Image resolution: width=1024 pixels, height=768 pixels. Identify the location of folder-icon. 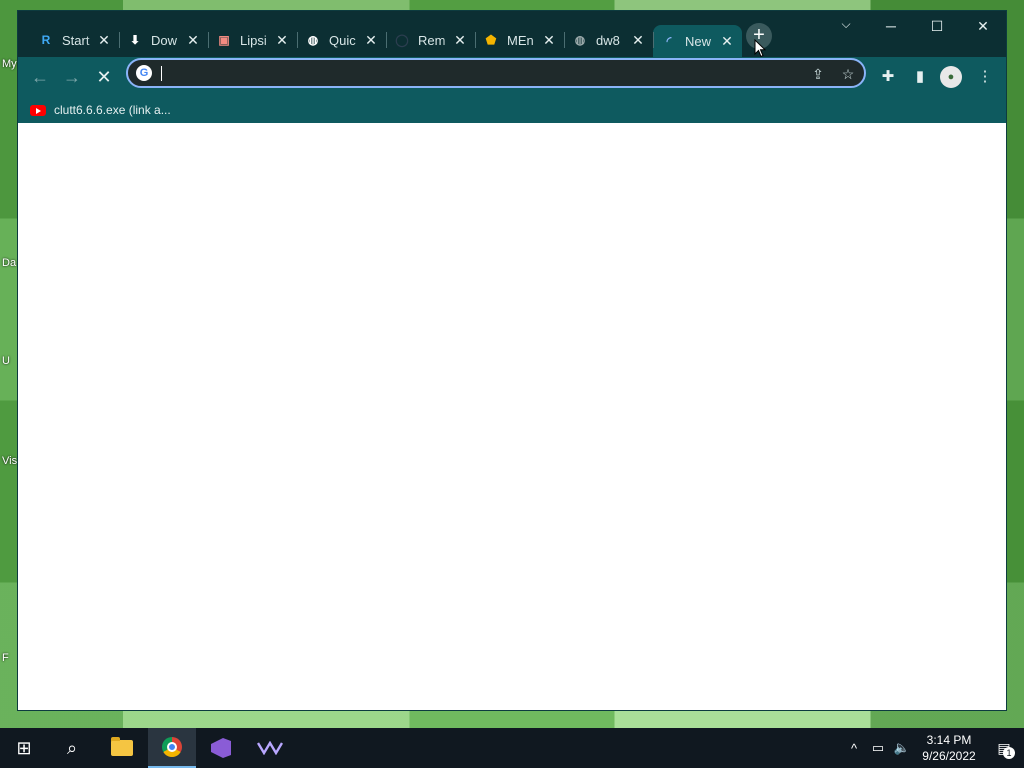
(122, 746).